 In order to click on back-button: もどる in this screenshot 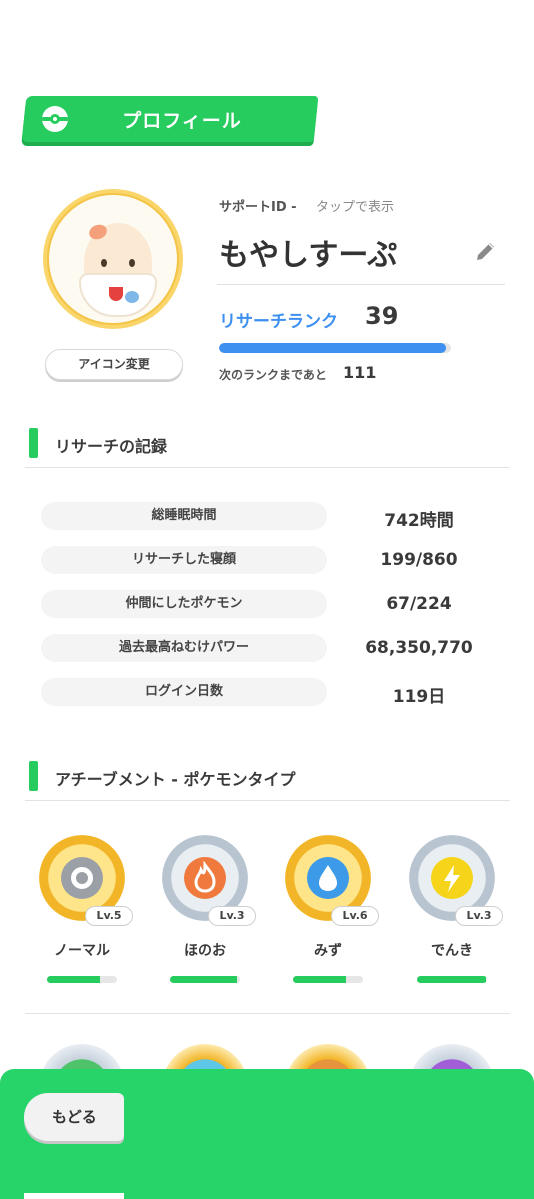, I will do `click(74, 1117)`.